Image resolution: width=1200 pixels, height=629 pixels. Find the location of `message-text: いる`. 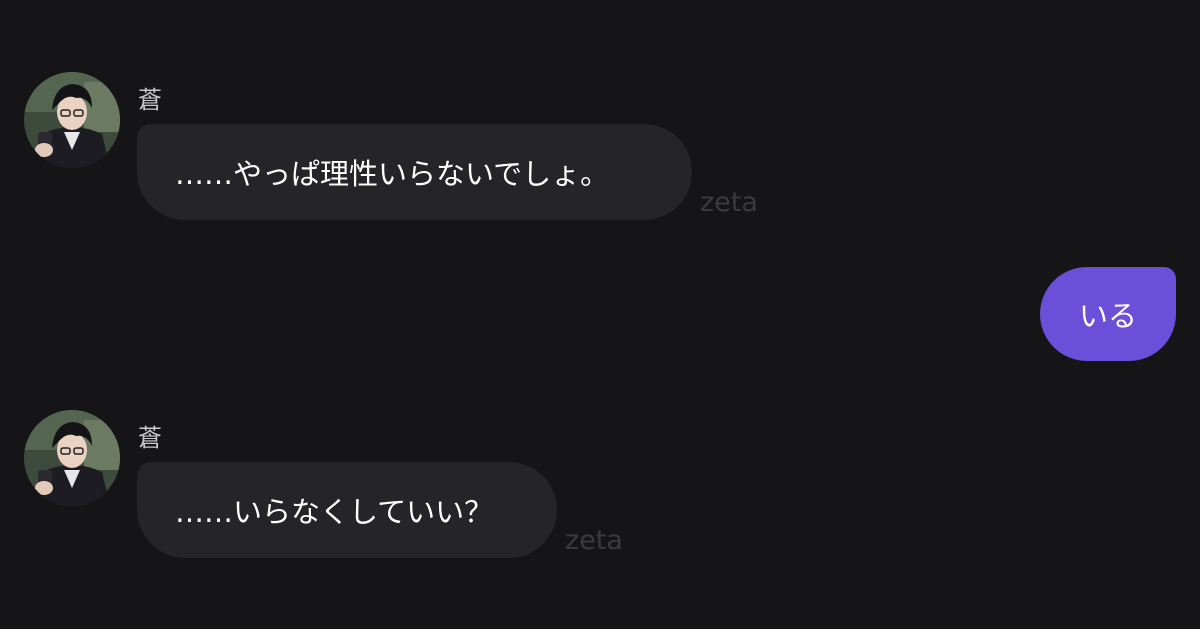

message-text: いる is located at coordinates (1107, 316).